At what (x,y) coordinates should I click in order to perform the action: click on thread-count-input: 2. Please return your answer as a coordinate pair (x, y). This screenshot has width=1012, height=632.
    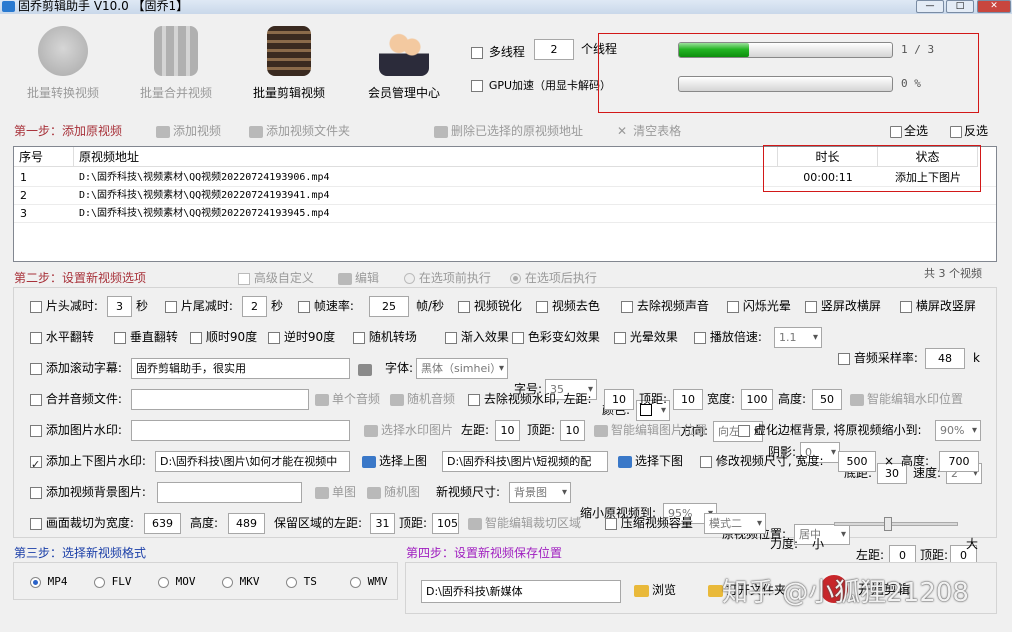
    Looking at the image, I should click on (554, 49).